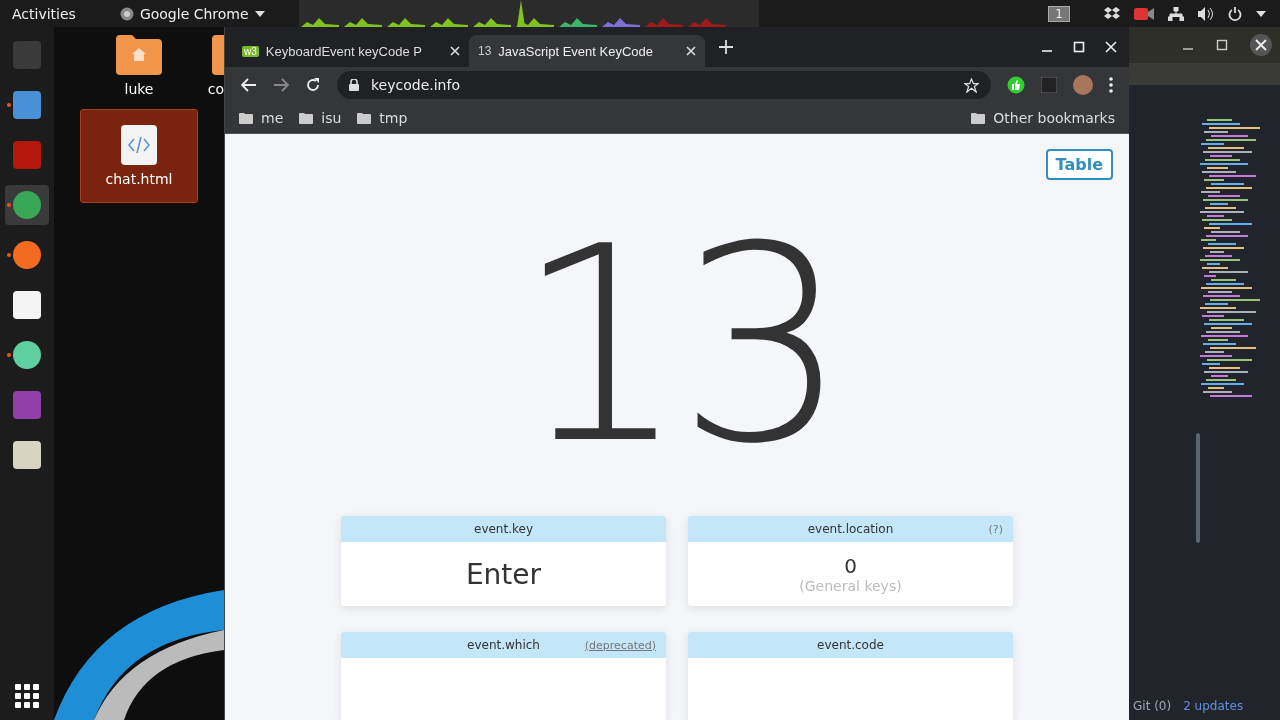  I want to click on git-status: Git (0), so click(1152, 706).